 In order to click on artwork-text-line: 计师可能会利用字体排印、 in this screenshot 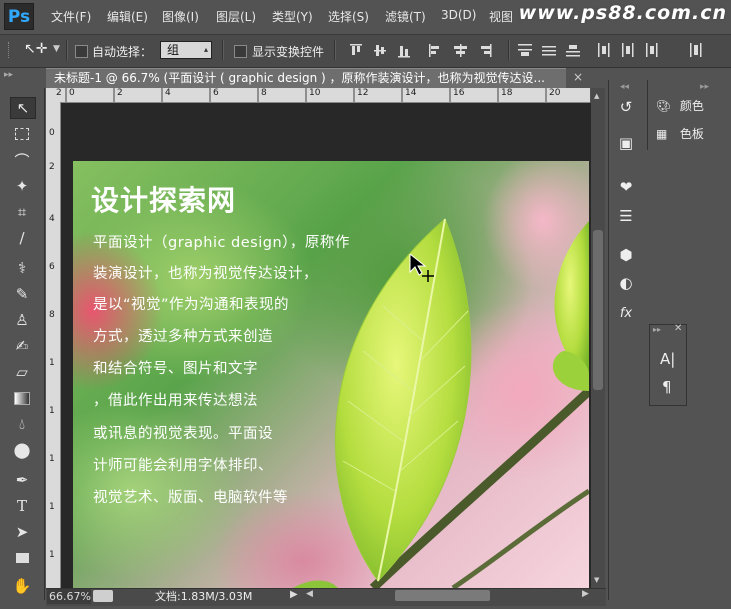, I will do `click(183, 466)`.